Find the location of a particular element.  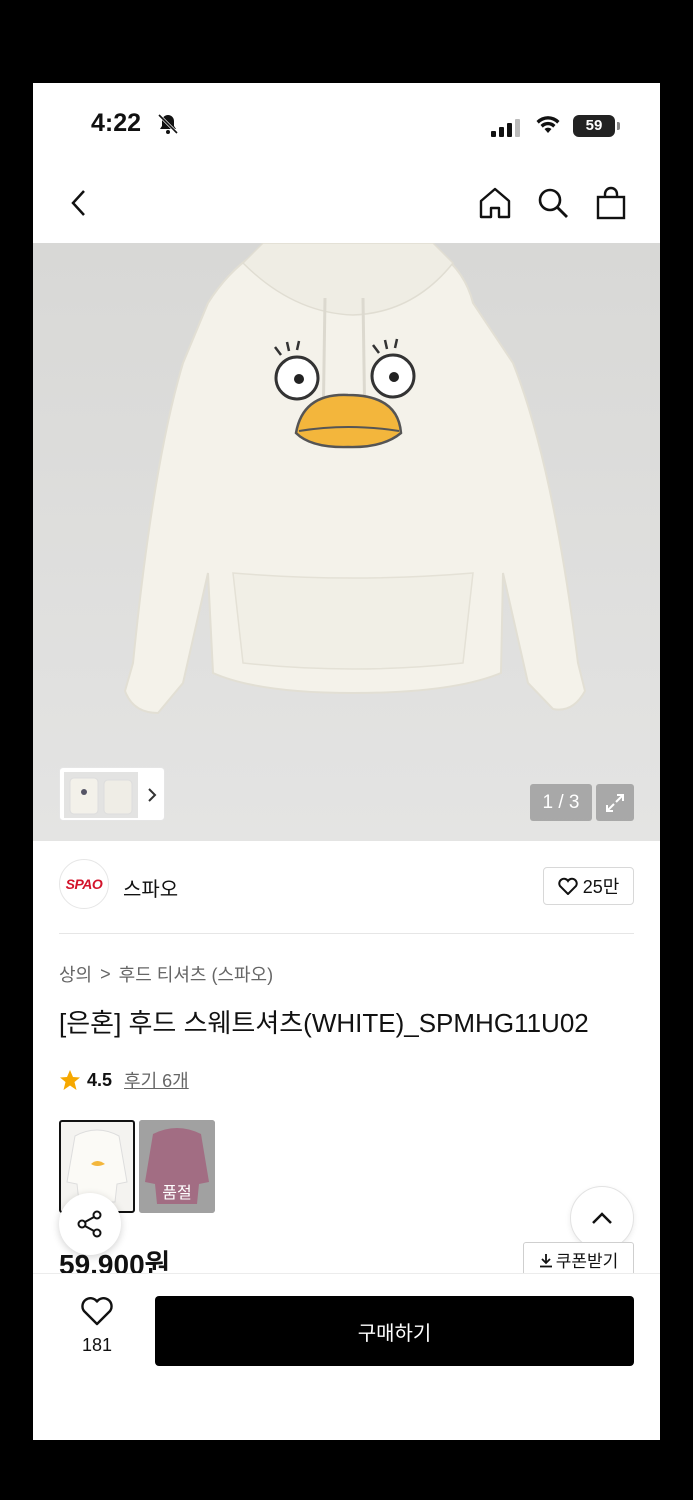

chevron-up-icon is located at coordinates (602, 1218).